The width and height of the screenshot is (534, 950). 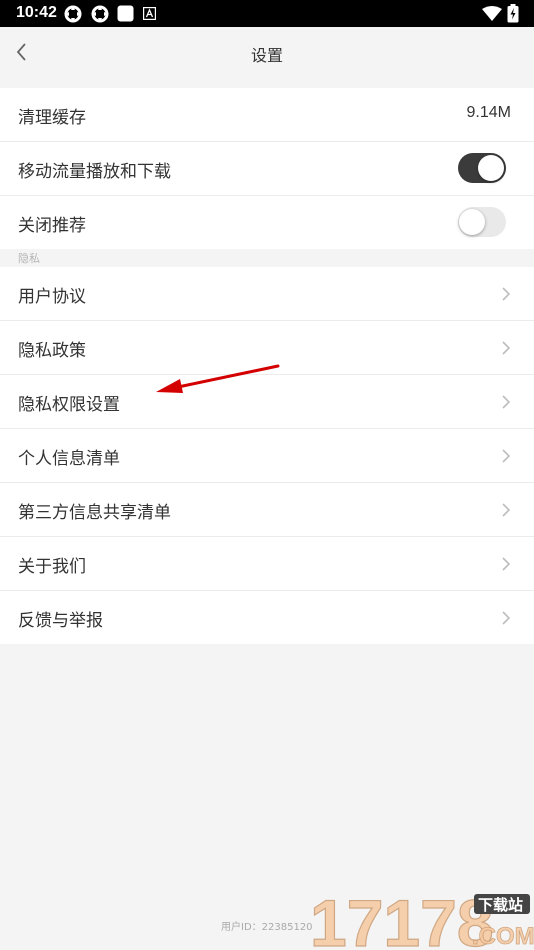 What do you see at coordinates (267, 927) in the screenshot?
I see `user-id-text: 用户ID：22385120` at bounding box center [267, 927].